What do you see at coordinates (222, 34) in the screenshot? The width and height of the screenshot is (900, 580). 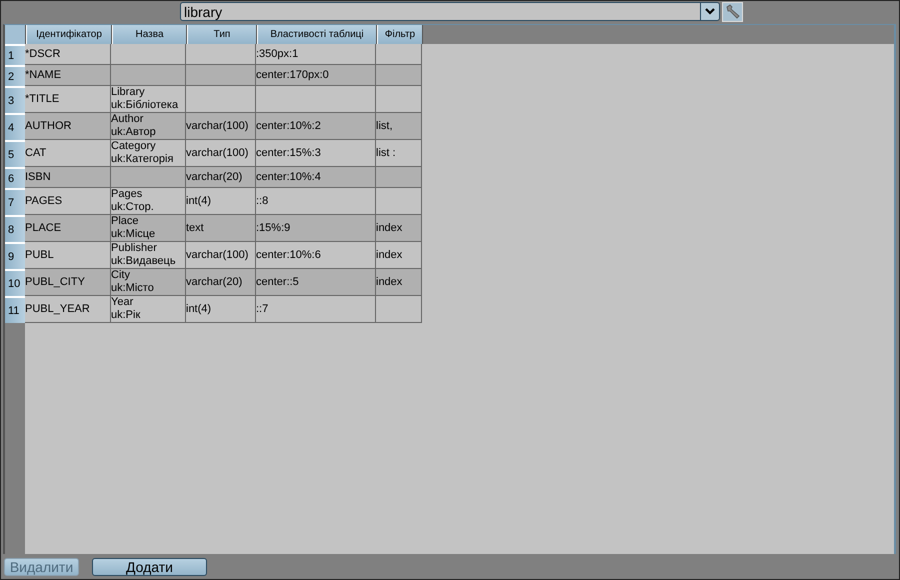 I see `column-header: Тип` at bounding box center [222, 34].